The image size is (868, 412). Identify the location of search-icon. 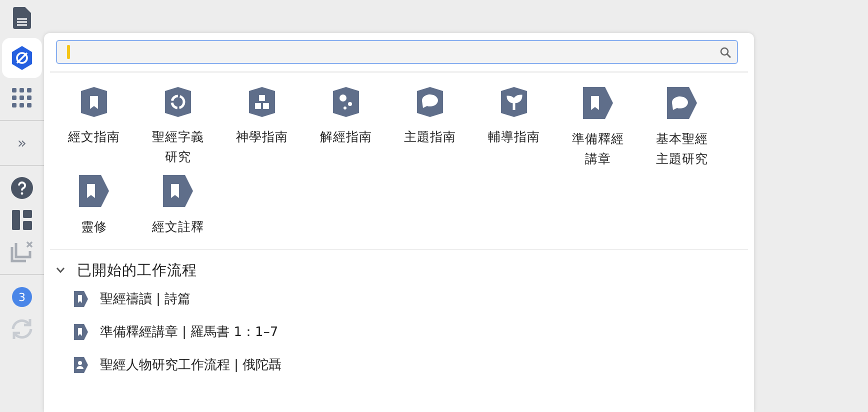
(725, 52).